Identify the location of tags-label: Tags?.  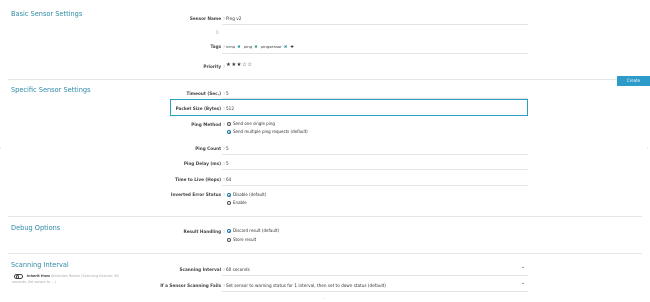
(217, 46).